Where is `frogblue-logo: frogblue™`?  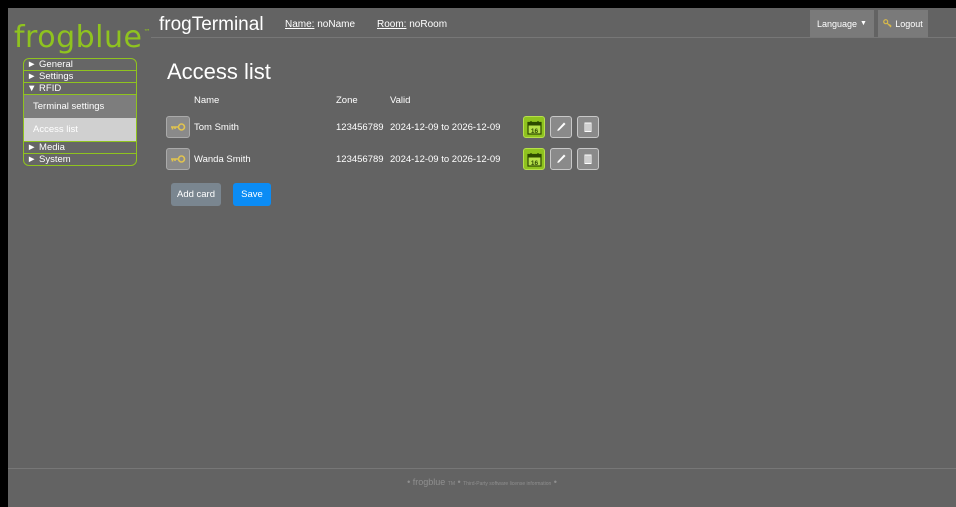 frogblue-logo: frogblue™ is located at coordinates (82, 37).